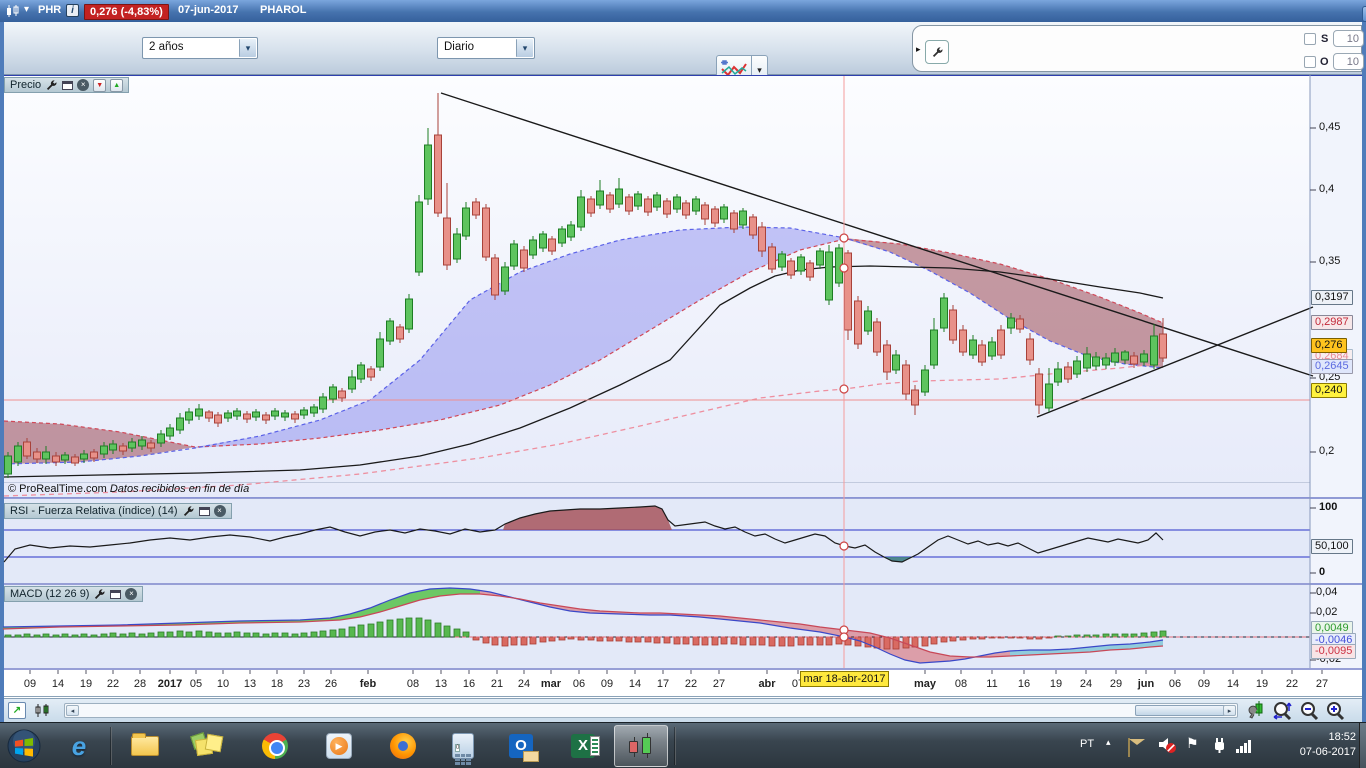  I want to click on titlebar-date: 07-jun-2017, so click(208, 10).